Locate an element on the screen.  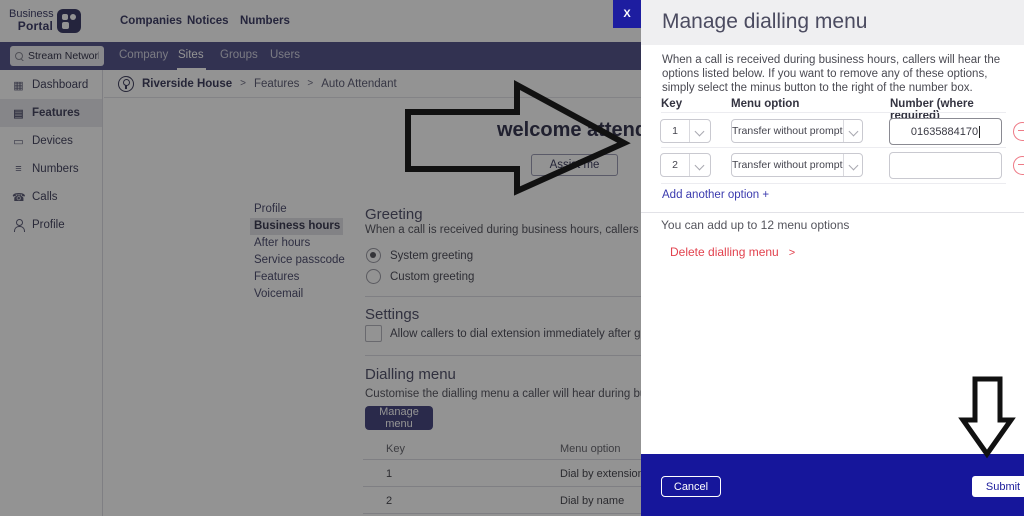
panel-footer: Cancel Submit is located at coordinates (832, 485).